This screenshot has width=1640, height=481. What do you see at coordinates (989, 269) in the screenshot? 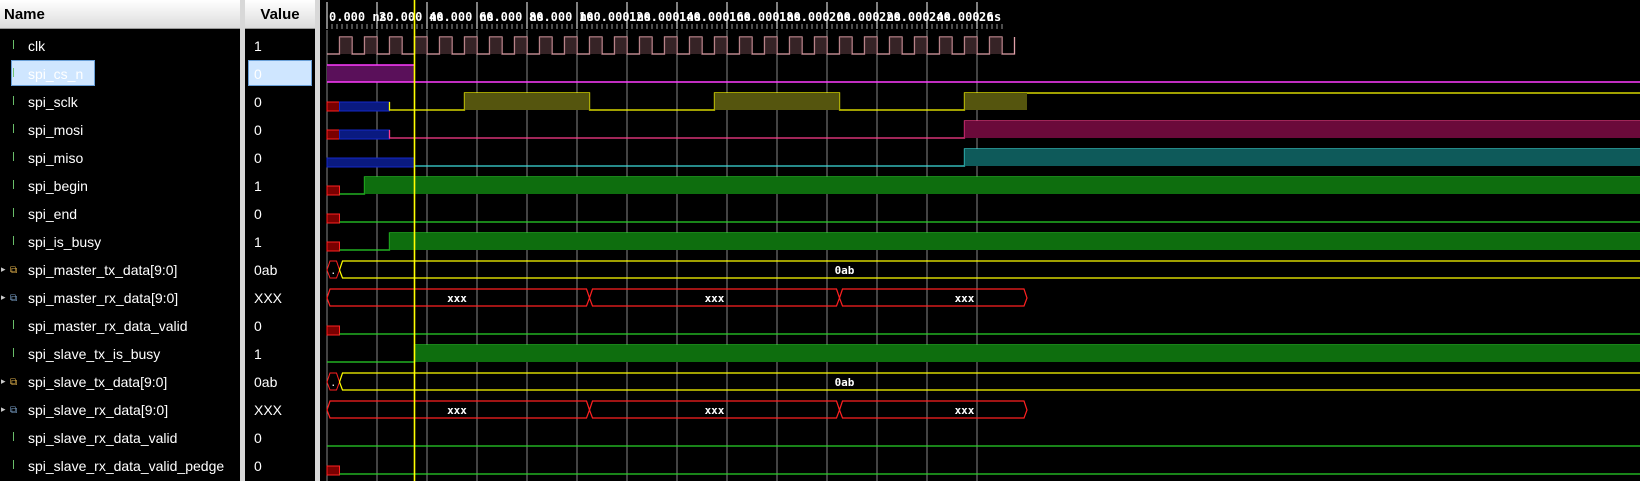
I see `bus-segment` at bounding box center [989, 269].